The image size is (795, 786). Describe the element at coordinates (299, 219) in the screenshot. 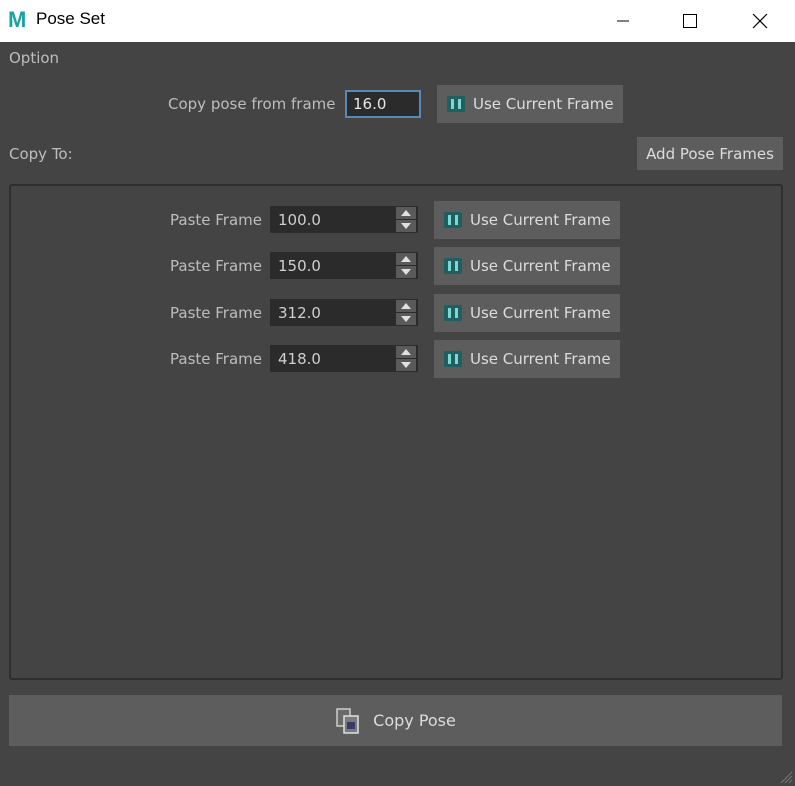

I see `paste-frame-value: 100.0` at that location.